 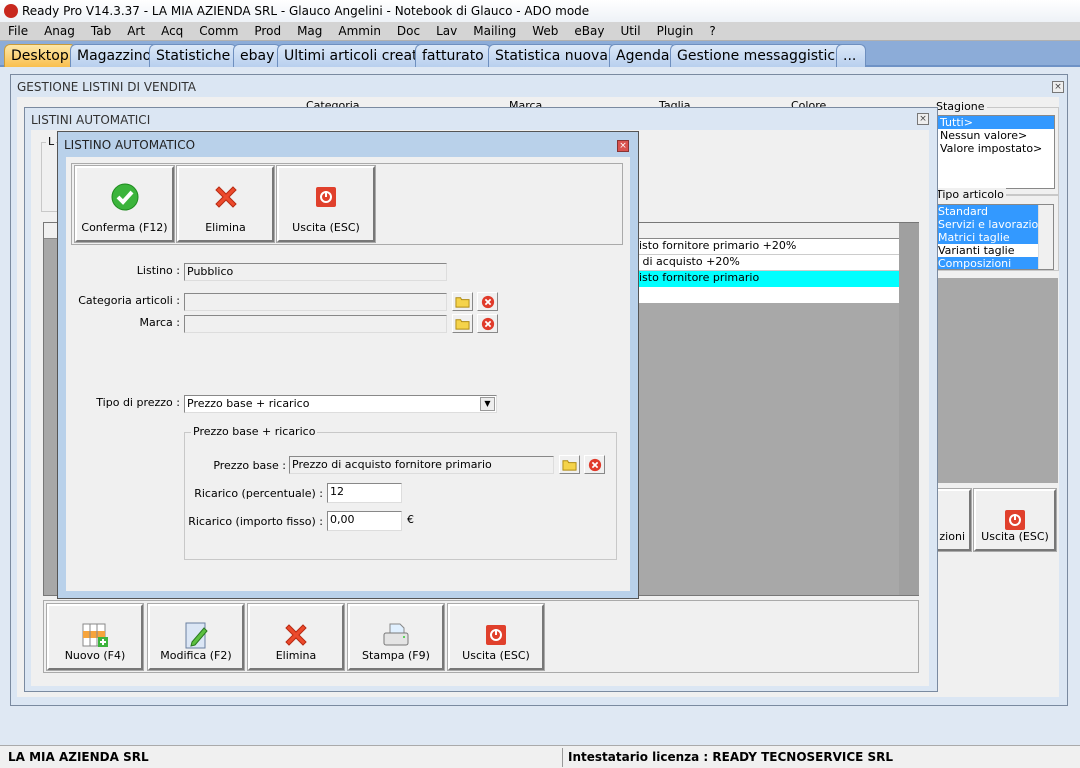 What do you see at coordinates (396, 637) in the screenshot?
I see `stampa-button: Stampa (F9)` at bounding box center [396, 637].